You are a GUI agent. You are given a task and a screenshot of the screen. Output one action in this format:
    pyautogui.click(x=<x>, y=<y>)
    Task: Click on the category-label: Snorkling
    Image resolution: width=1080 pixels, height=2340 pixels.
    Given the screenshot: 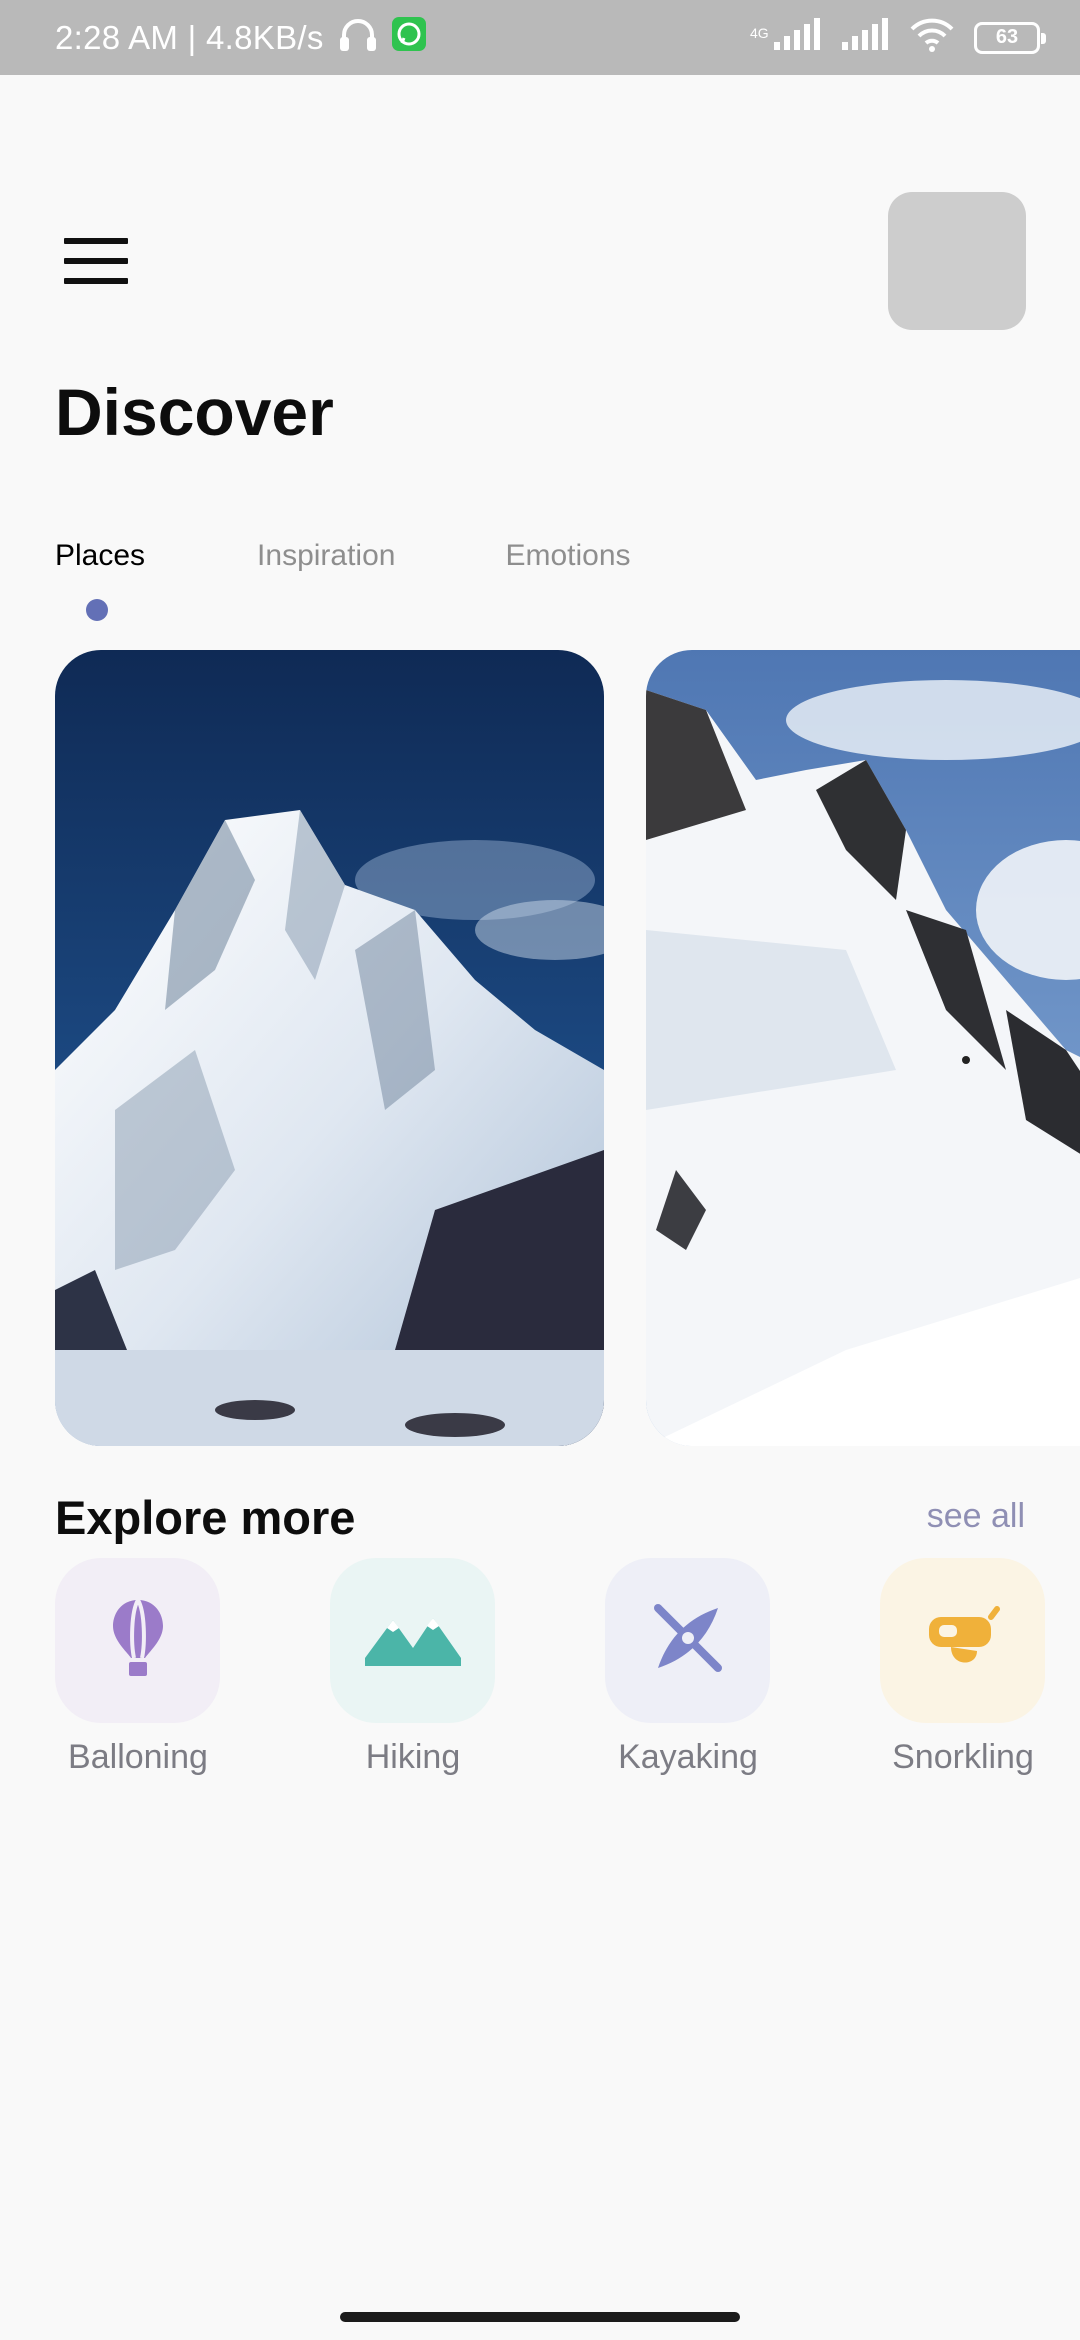 What is the action you would take?
    pyautogui.click(x=963, y=1757)
    